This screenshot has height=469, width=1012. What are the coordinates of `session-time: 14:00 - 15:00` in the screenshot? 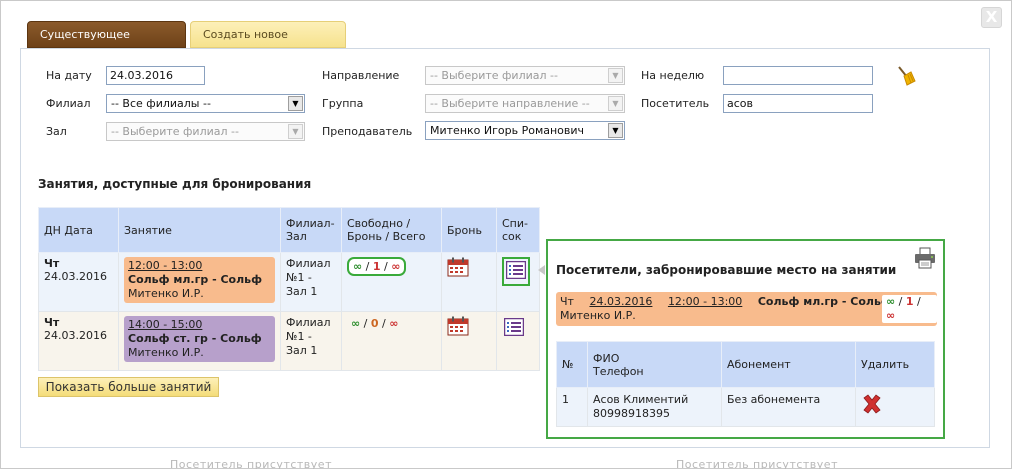 It's located at (165, 324).